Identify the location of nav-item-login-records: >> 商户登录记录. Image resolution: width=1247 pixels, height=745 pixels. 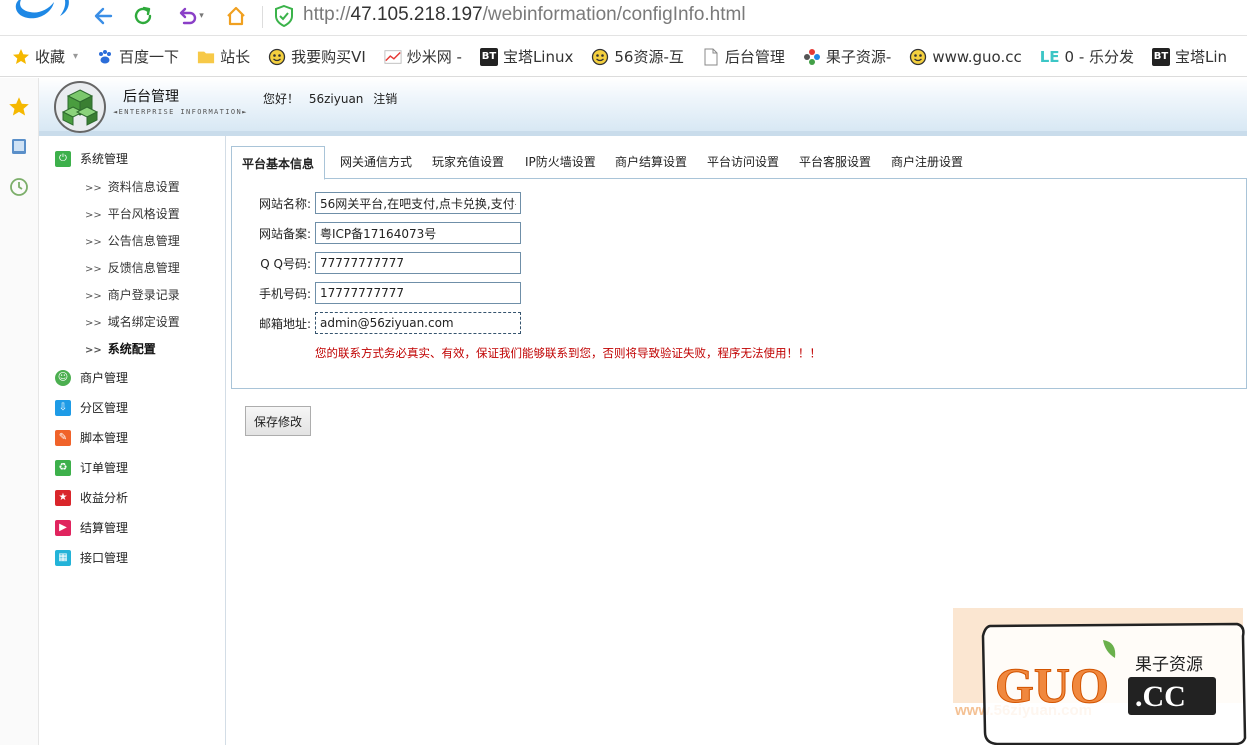
(132, 294).